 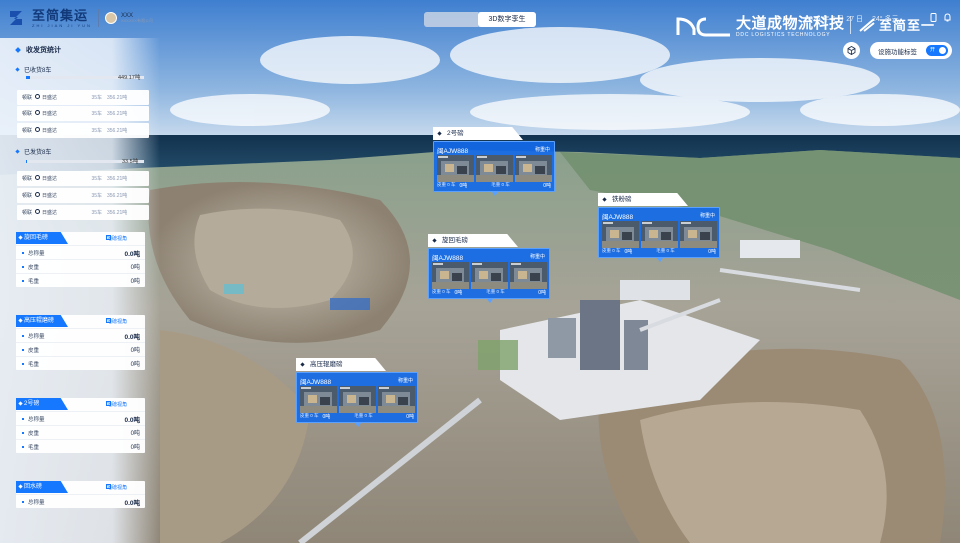 I want to click on sent-weight: 33.5吨, so click(x=130, y=162).